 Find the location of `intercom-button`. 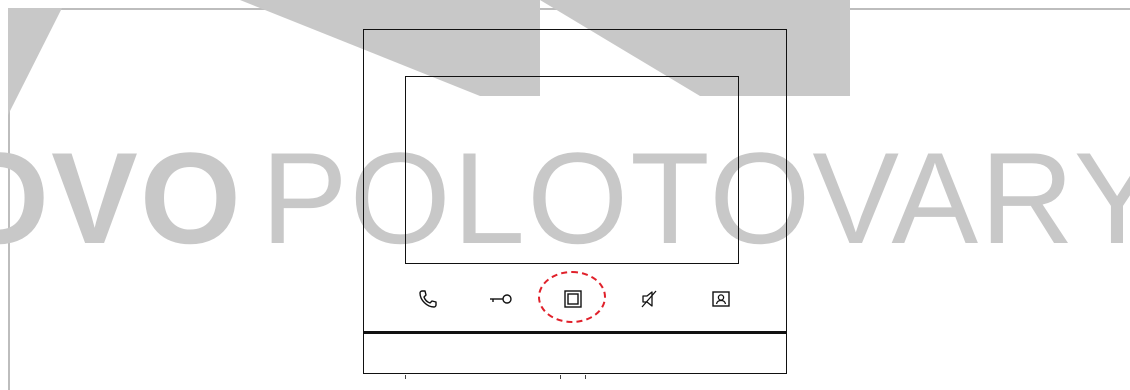

intercom-button is located at coordinates (721, 299).